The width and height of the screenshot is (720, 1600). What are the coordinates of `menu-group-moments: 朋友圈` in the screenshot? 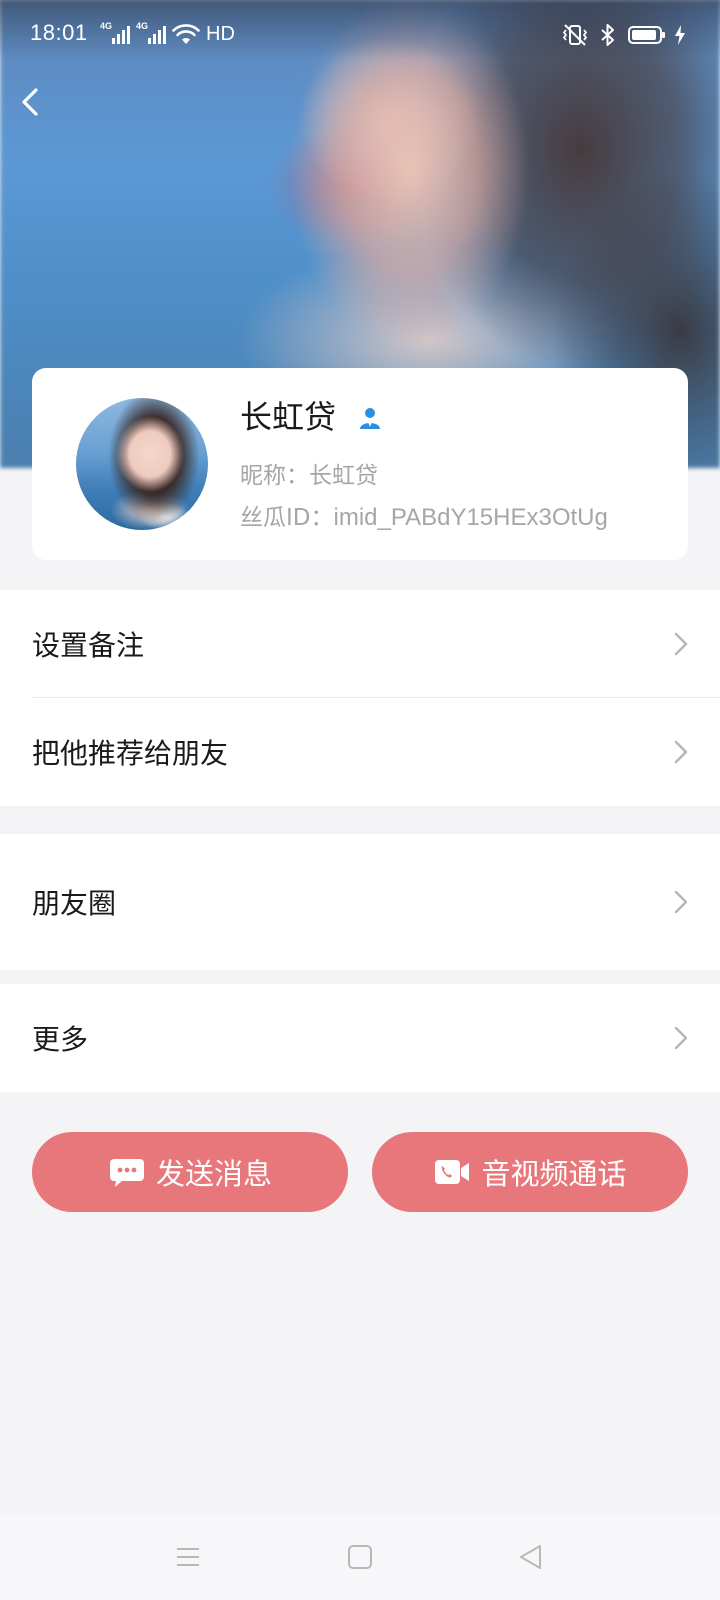 It's located at (360, 902).